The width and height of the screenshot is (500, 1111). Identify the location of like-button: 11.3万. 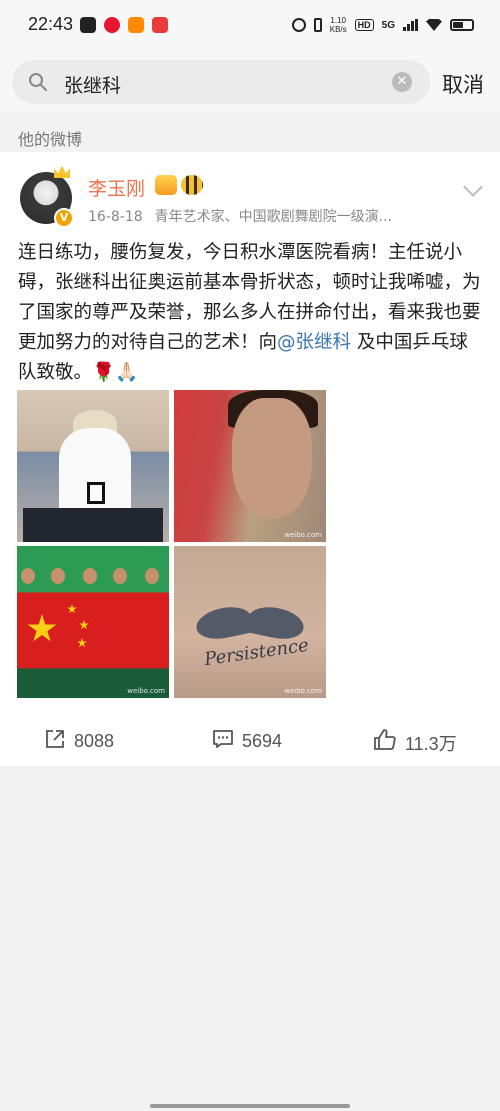
(415, 742).